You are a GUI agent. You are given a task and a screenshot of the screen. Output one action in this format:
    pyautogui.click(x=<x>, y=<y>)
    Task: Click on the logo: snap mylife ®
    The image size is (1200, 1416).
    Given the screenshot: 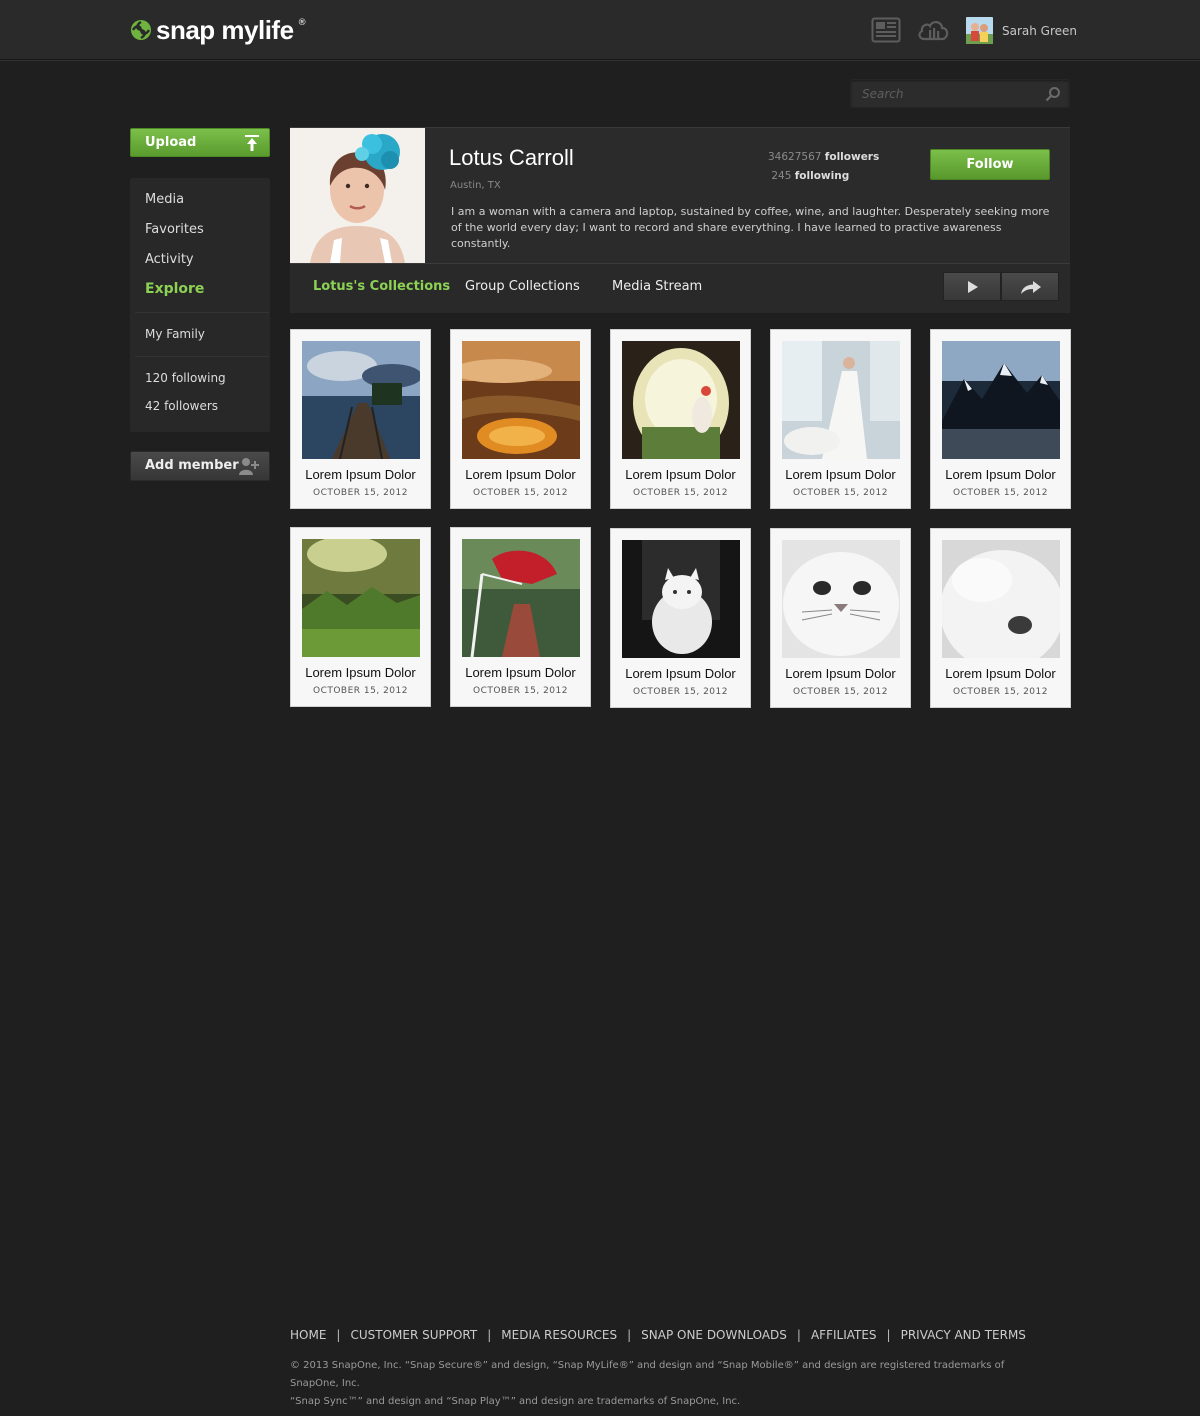 What is the action you would take?
    pyautogui.click(x=218, y=30)
    